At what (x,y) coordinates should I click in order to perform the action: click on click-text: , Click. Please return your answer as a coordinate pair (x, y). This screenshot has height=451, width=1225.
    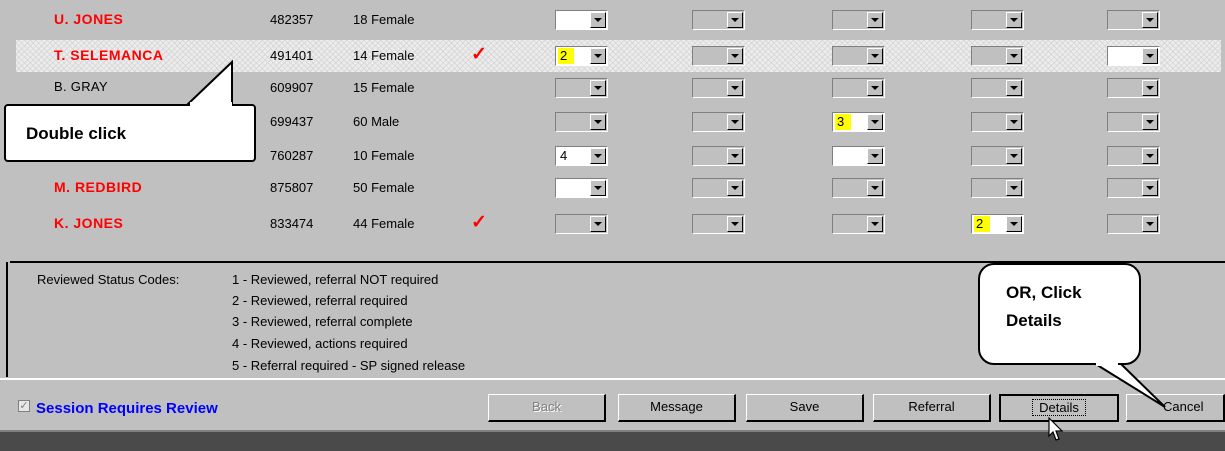
    Looking at the image, I should click on (1056, 292).